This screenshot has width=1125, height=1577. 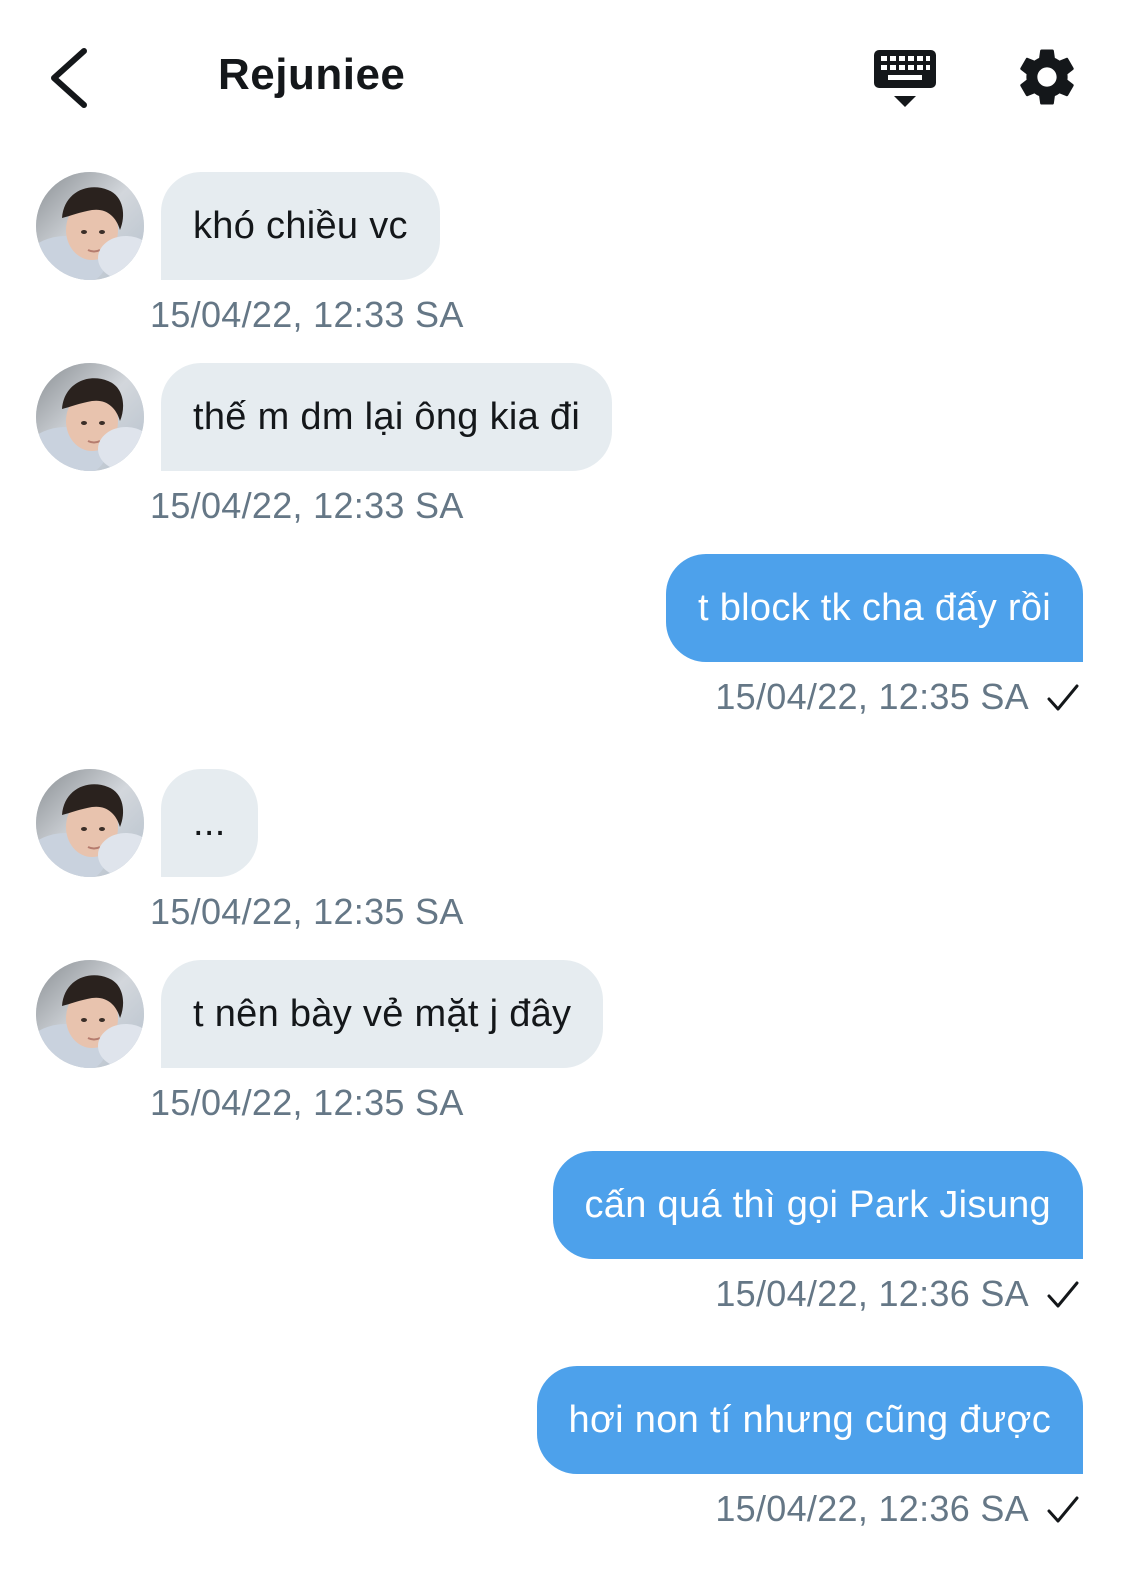 I want to click on page-title: Rejuniee, so click(x=312, y=74).